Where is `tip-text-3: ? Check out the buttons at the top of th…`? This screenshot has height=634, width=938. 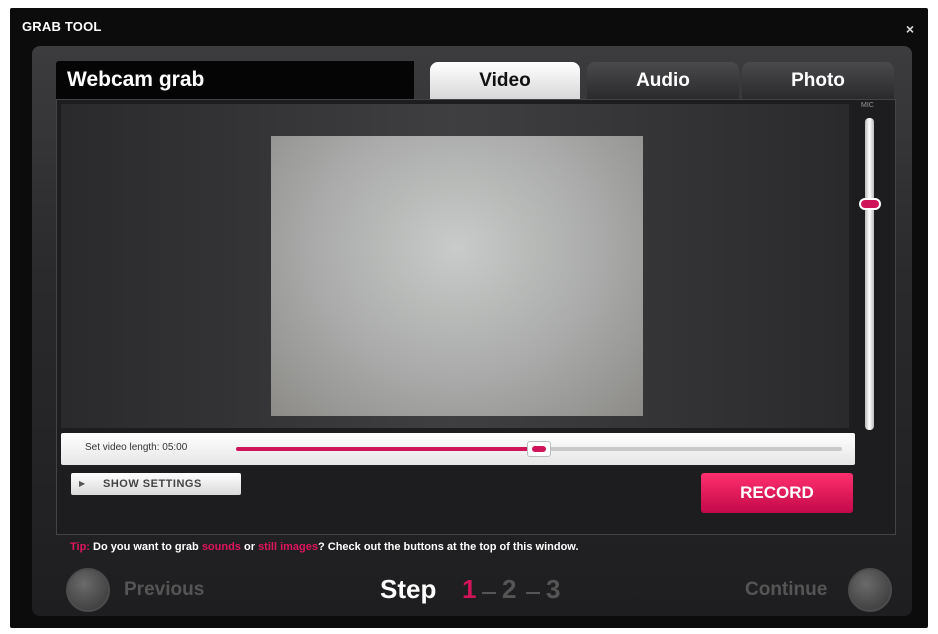 tip-text-3: ? Check out the buttons at the top of th… is located at coordinates (448, 547).